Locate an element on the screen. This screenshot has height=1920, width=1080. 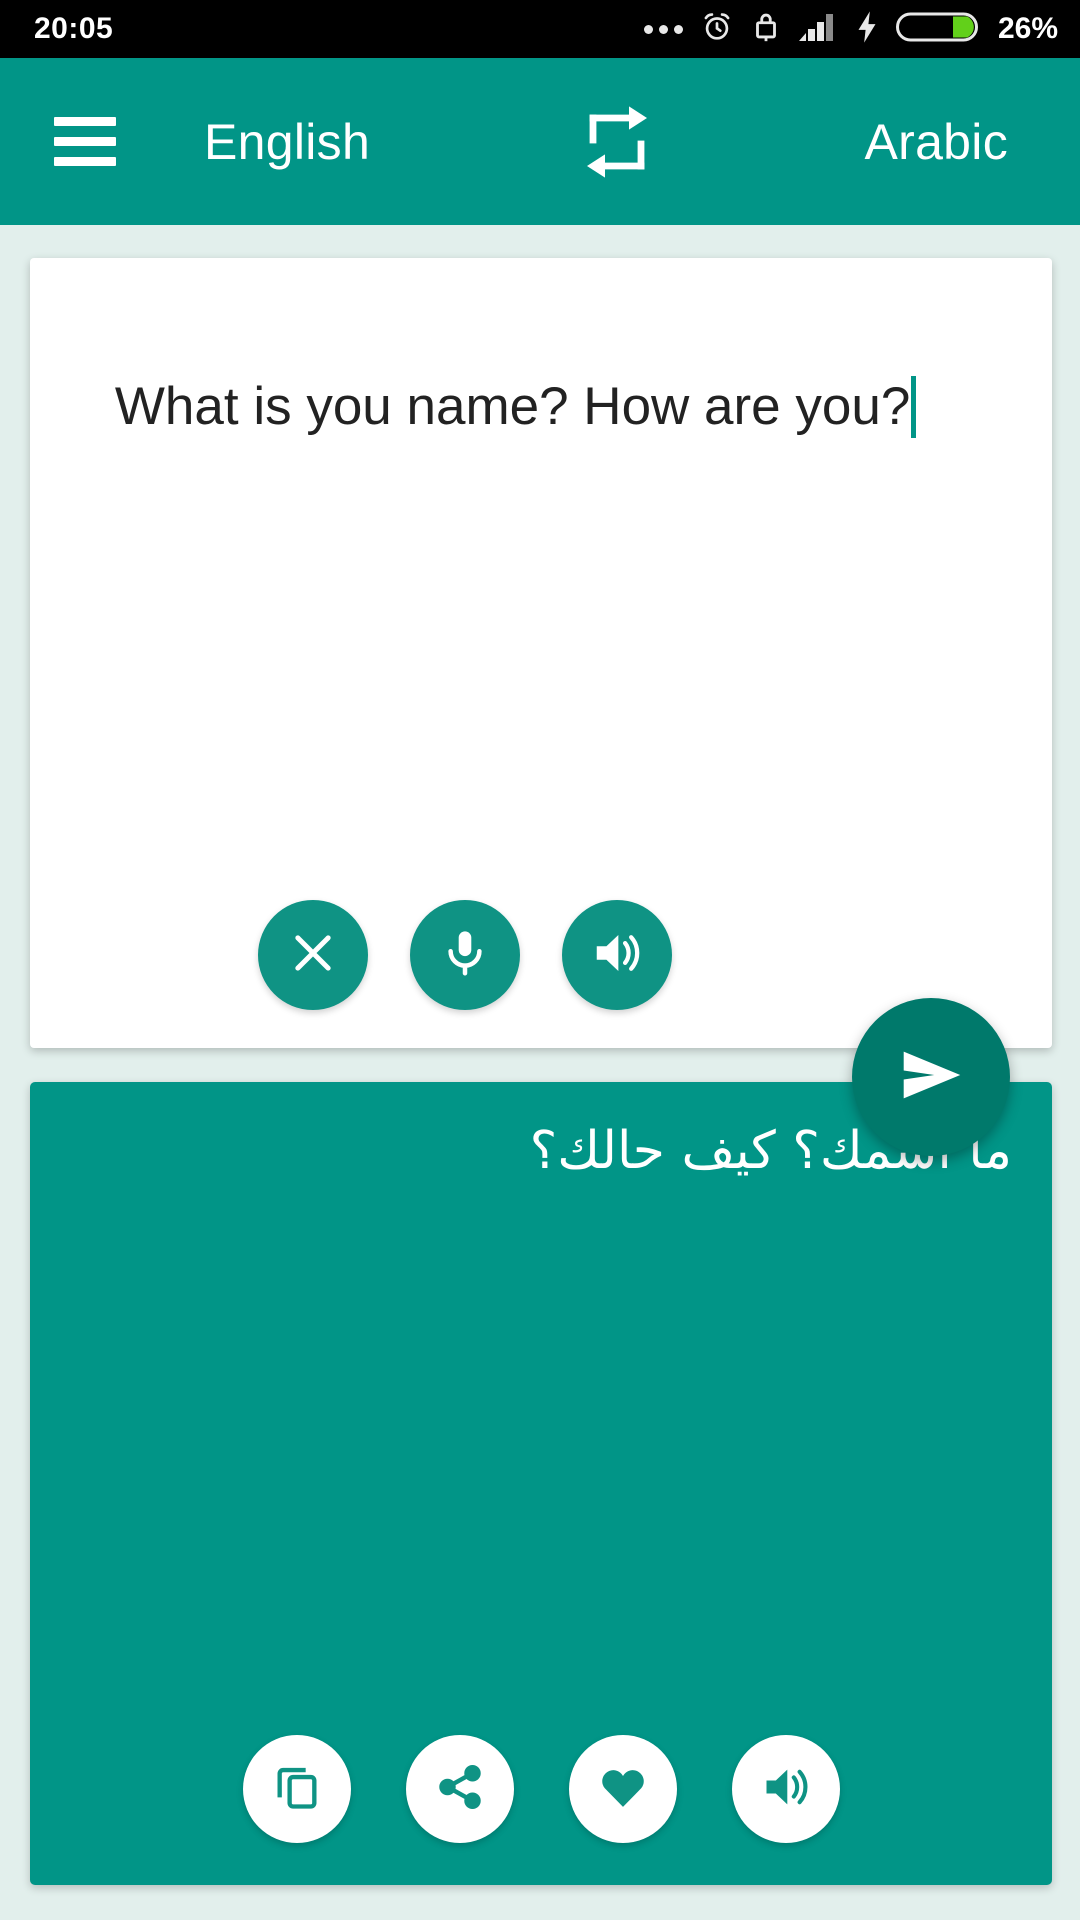
send-icon is located at coordinates (931, 1077).